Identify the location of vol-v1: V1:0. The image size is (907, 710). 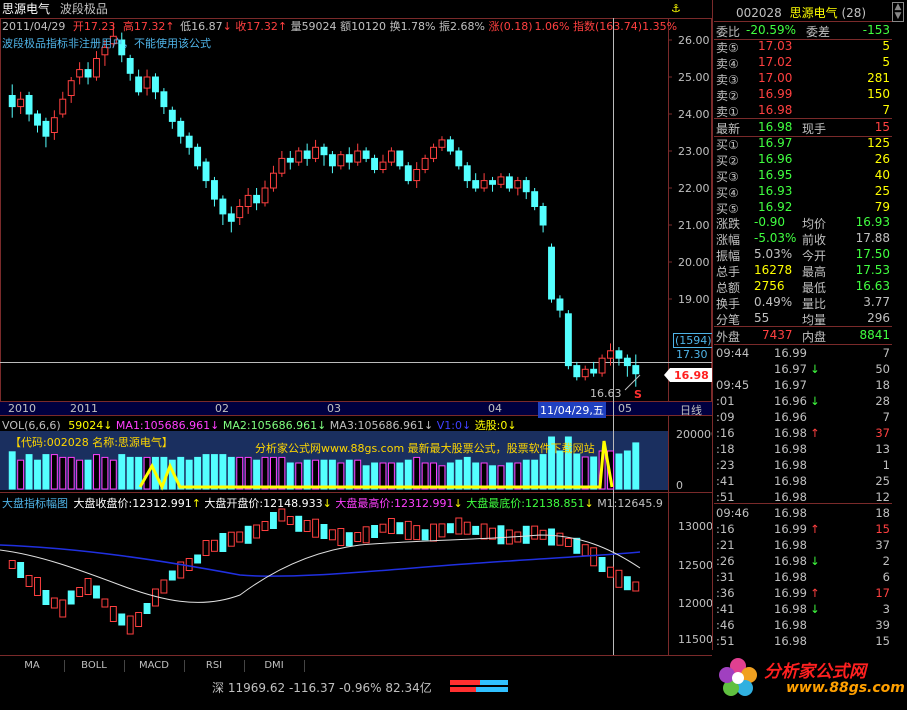
(449, 425).